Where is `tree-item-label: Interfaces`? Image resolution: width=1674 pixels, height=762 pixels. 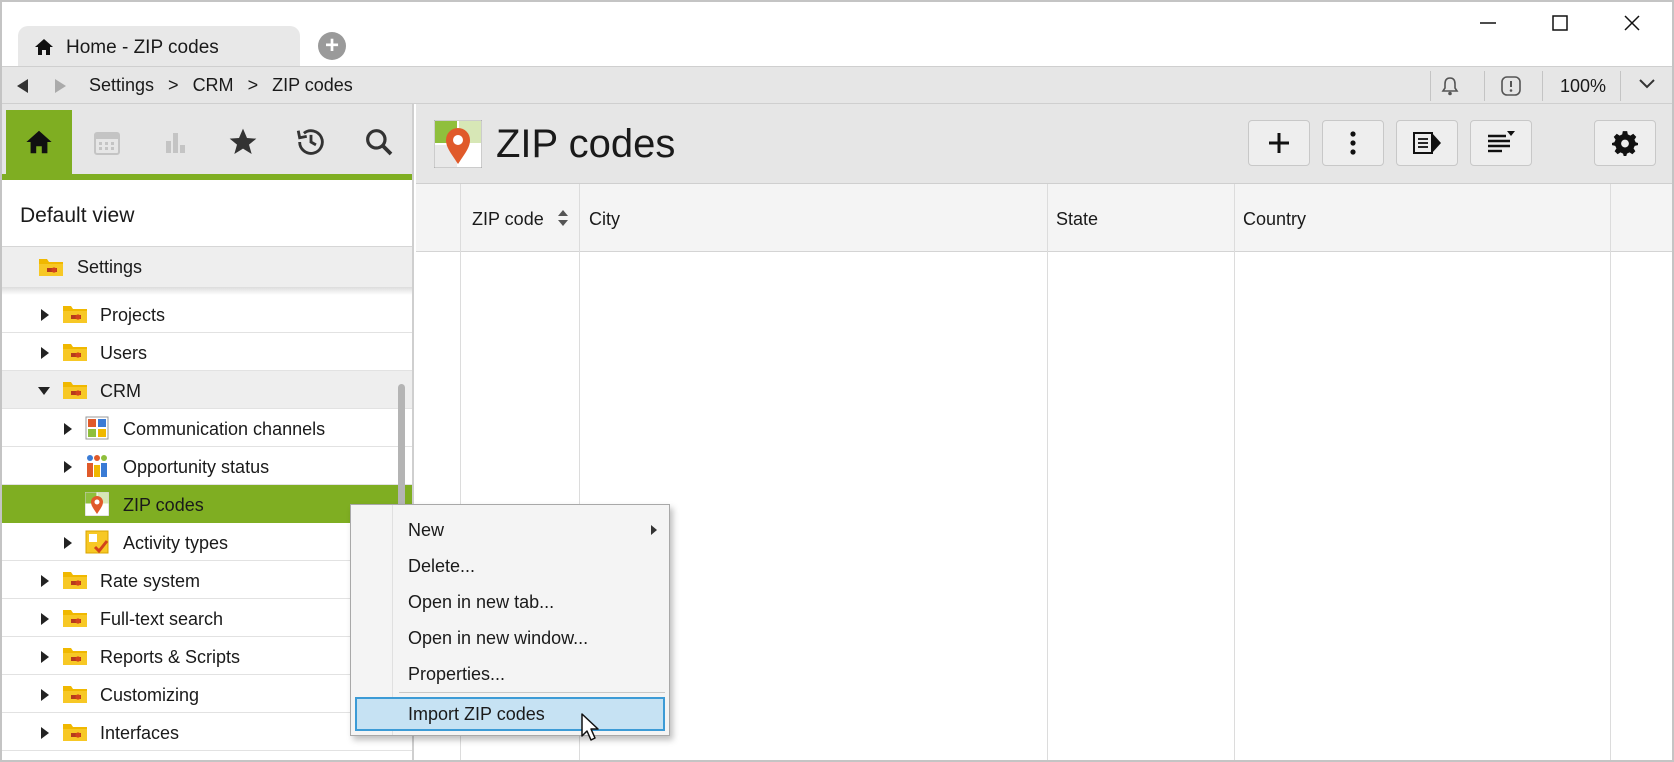 tree-item-label: Interfaces is located at coordinates (140, 733).